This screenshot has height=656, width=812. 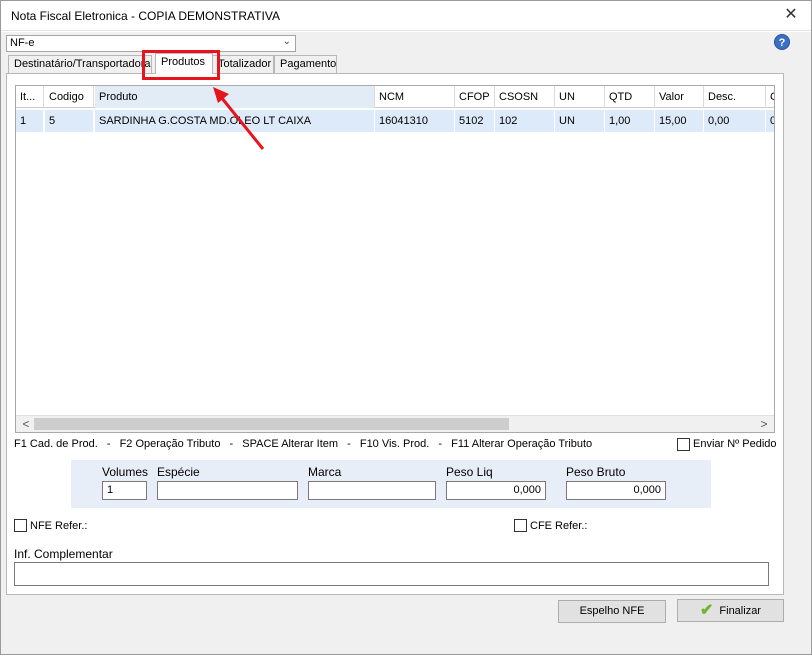 What do you see at coordinates (227, 490) in the screenshot?
I see `especie-input` at bounding box center [227, 490].